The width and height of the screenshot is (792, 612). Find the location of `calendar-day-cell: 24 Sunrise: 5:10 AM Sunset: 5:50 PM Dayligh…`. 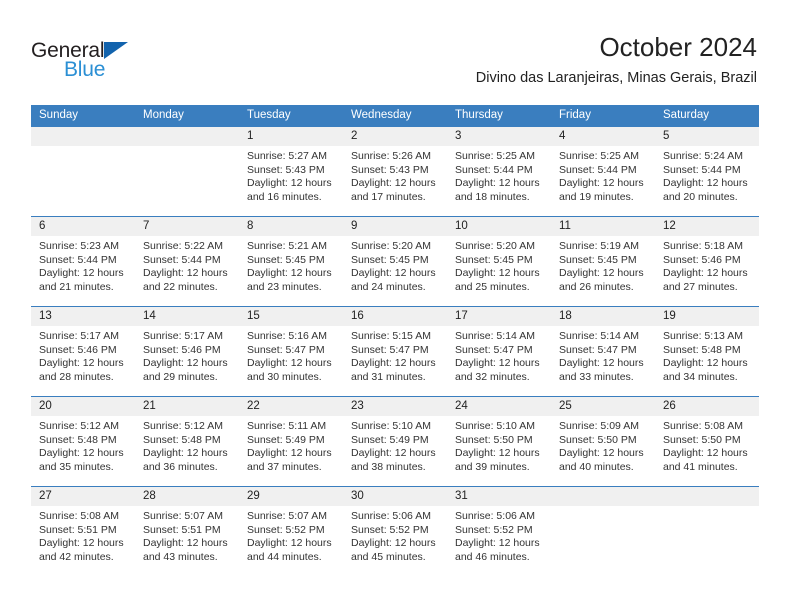

calendar-day-cell: 24 Sunrise: 5:10 AM Sunset: 5:50 PM Dayligh… is located at coordinates (499, 441).